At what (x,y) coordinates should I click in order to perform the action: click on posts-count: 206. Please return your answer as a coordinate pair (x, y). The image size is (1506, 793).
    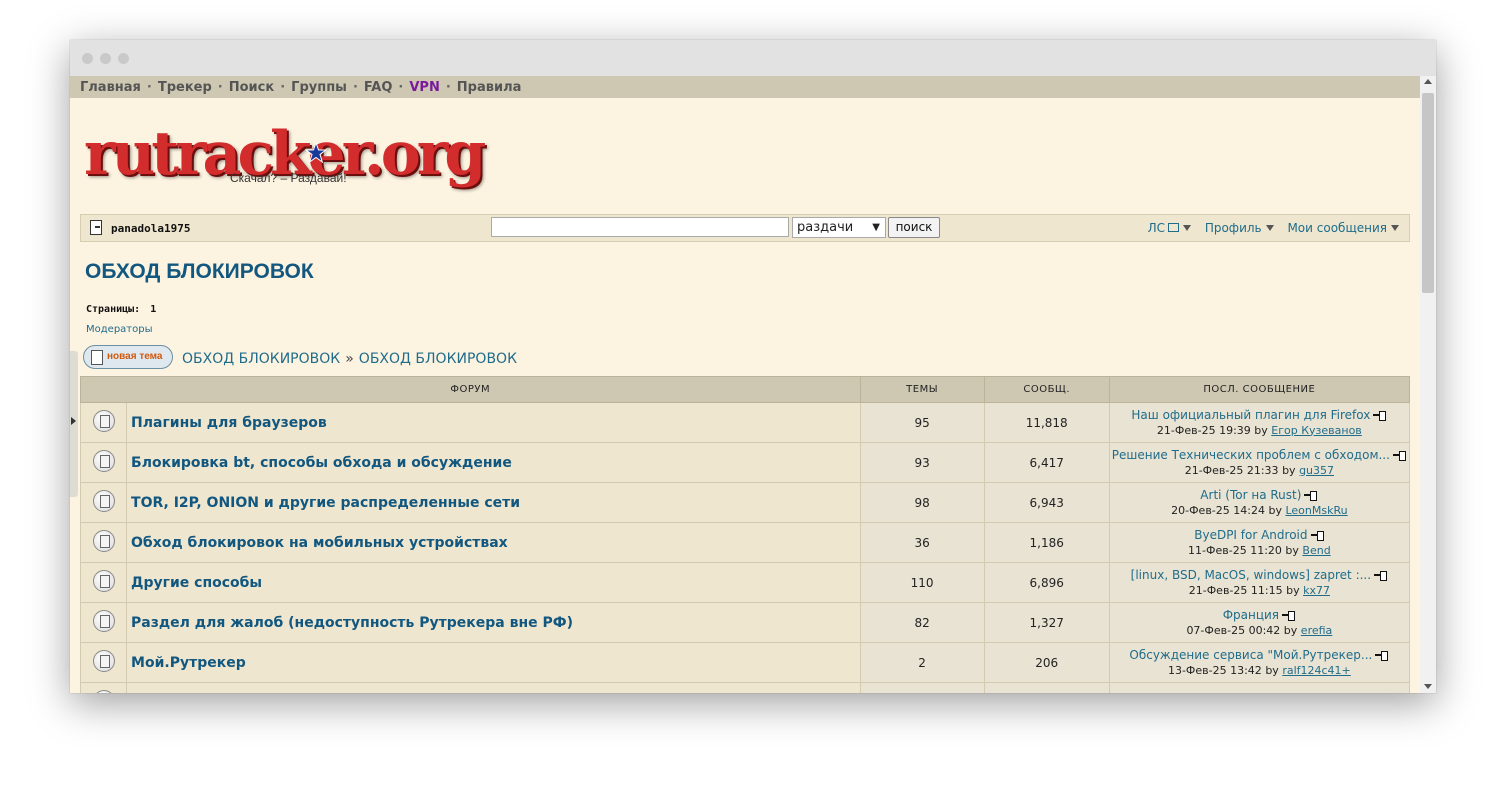
    Looking at the image, I should click on (1046, 662).